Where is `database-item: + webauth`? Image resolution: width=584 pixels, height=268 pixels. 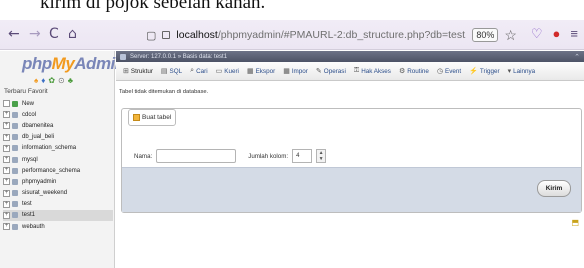
database-item: + webauth is located at coordinates (58, 226).